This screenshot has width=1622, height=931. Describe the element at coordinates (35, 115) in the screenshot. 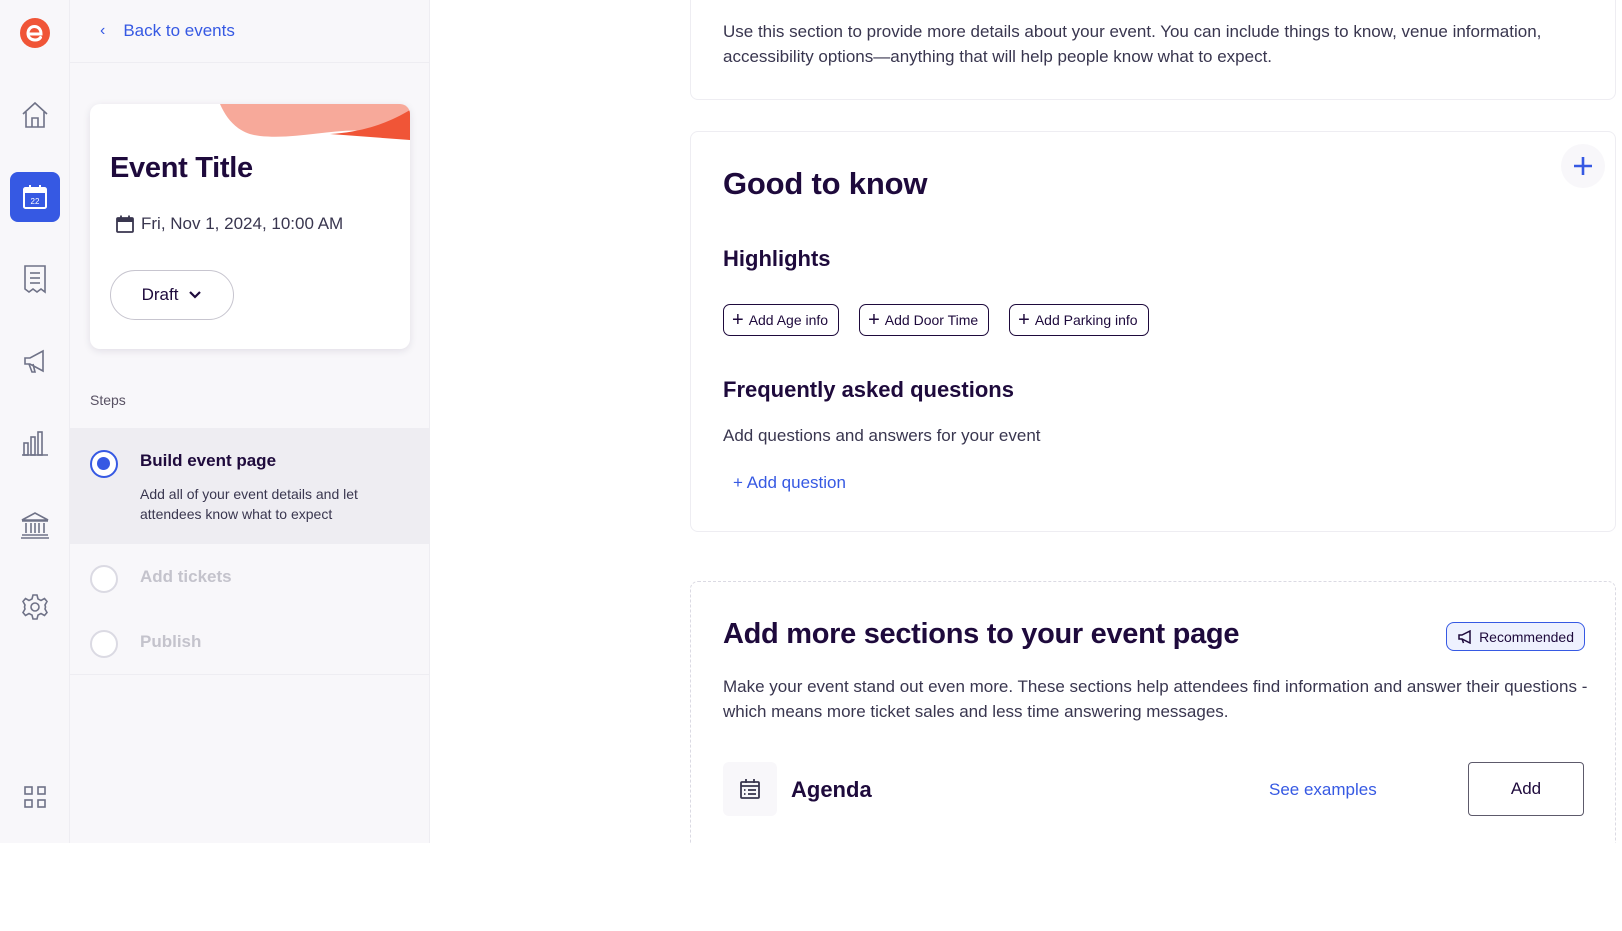

I see `home-icon` at that location.